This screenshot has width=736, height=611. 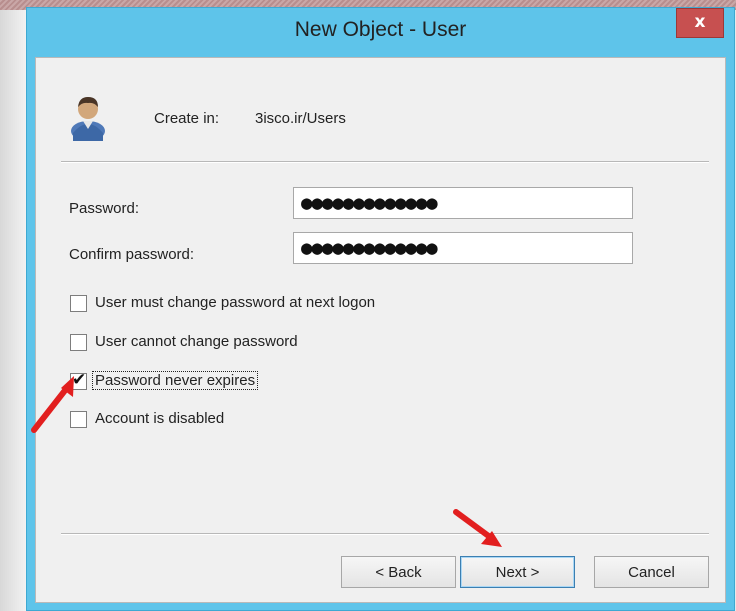 What do you see at coordinates (78, 303) in the screenshot?
I see `must-change-password-checkbox` at bounding box center [78, 303].